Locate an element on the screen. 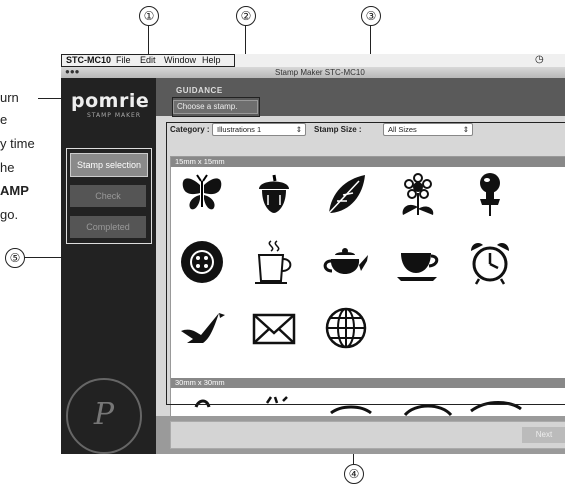  guidance-label: GUIDANCE is located at coordinates (199, 90).